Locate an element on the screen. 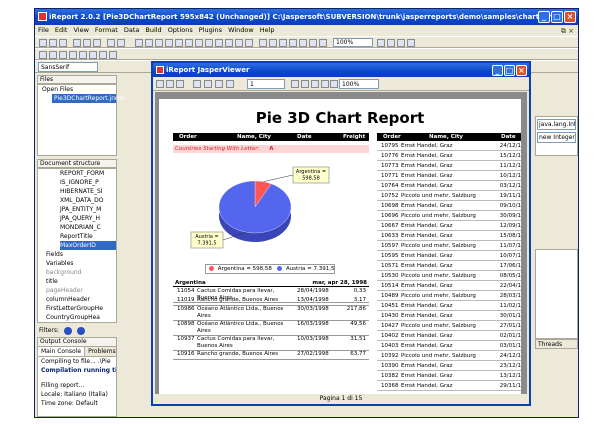 This screenshot has height=424, width=612. static-text-icon is located at coordinates (189, 43).